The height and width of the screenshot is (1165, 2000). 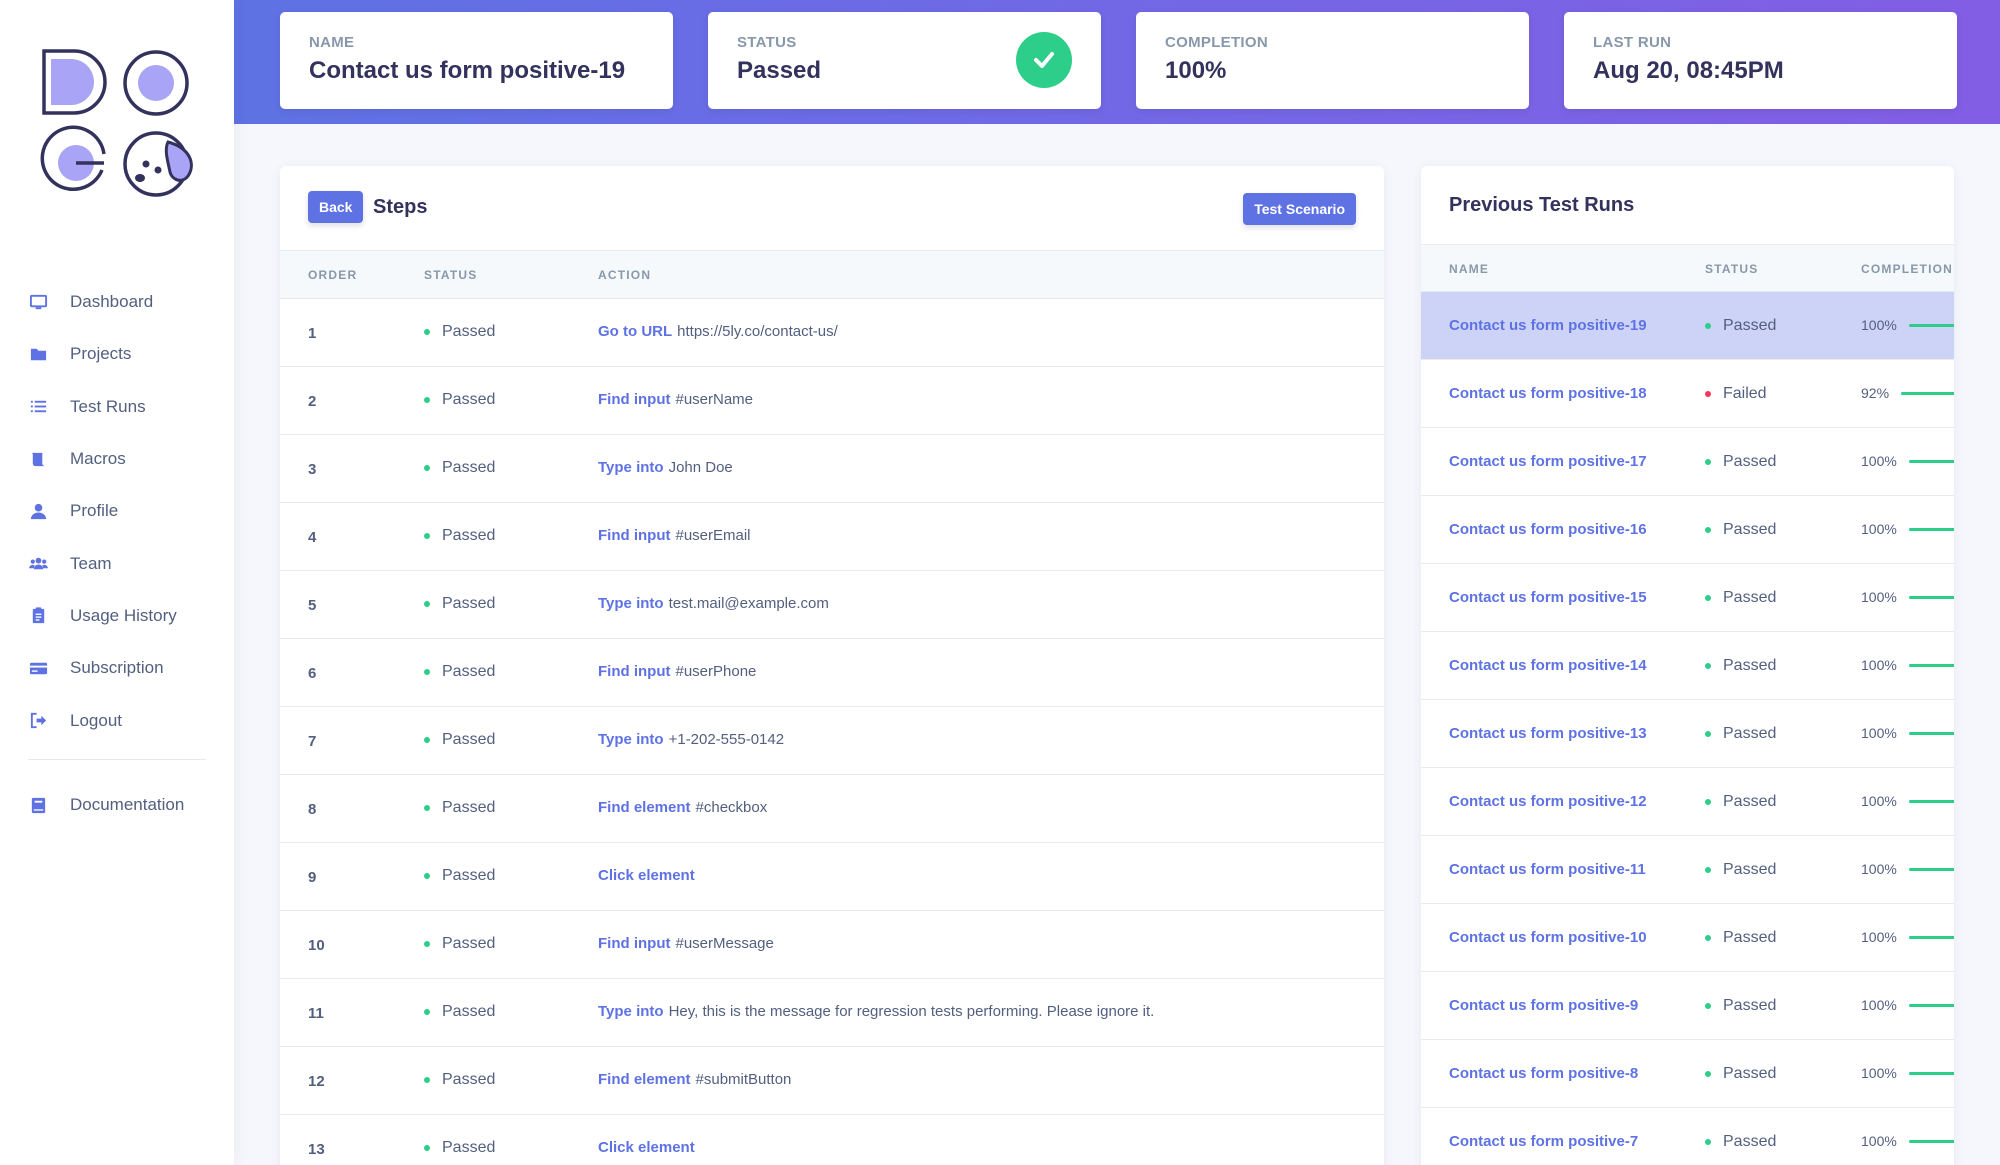 I want to click on completion-bar, so click(x=1931, y=665).